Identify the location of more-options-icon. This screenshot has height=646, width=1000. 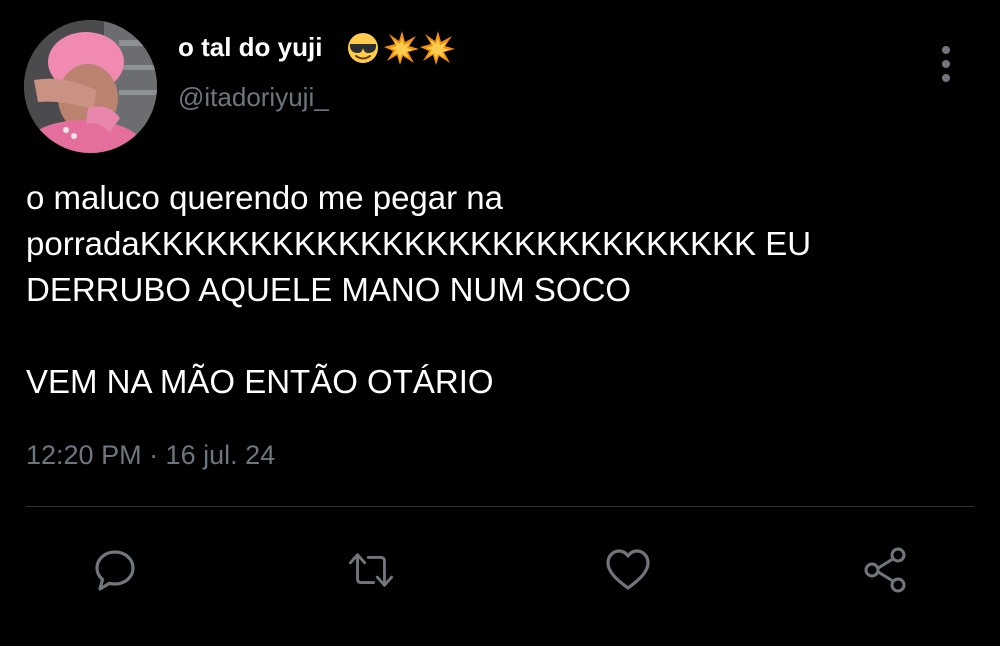
(946, 64).